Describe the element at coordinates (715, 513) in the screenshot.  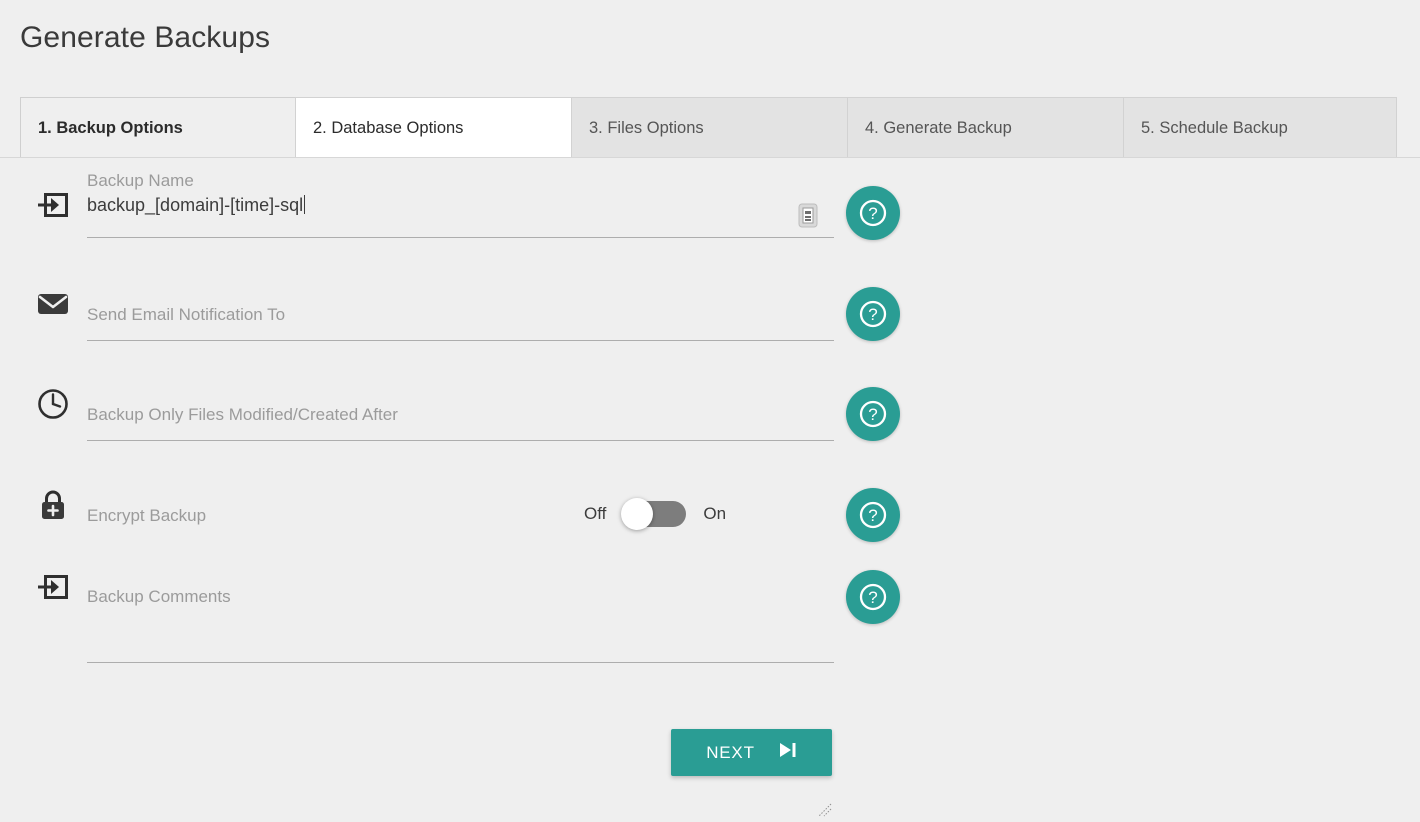
I see `toggle-on-label: On` at that location.